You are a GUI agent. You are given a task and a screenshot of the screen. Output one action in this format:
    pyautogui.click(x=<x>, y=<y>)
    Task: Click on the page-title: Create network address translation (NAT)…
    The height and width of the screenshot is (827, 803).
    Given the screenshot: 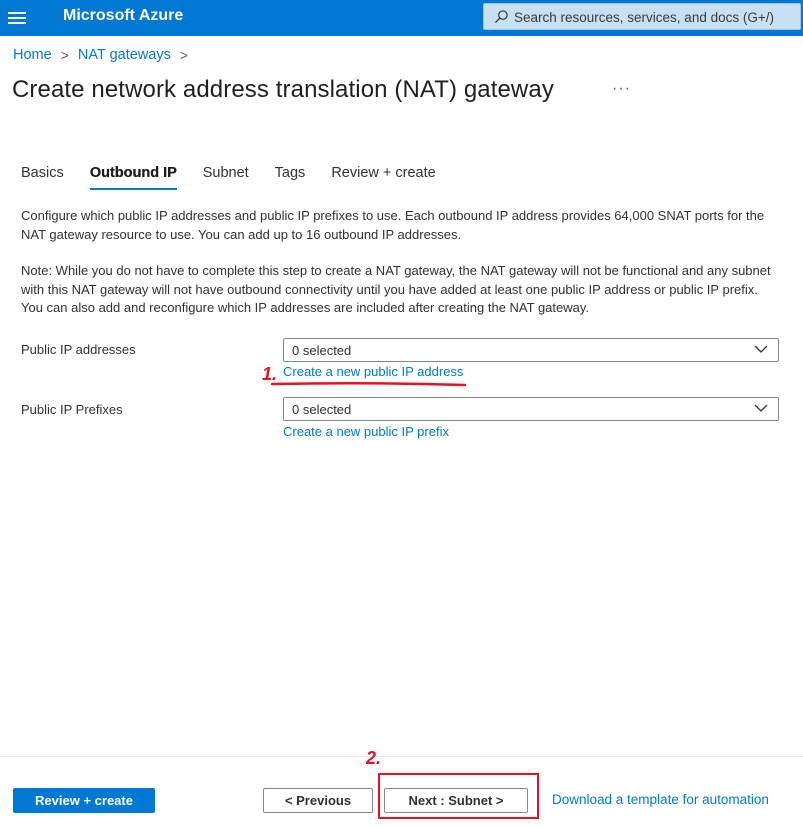 What is the action you would take?
    pyautogui.click(x=283, y=89)
    